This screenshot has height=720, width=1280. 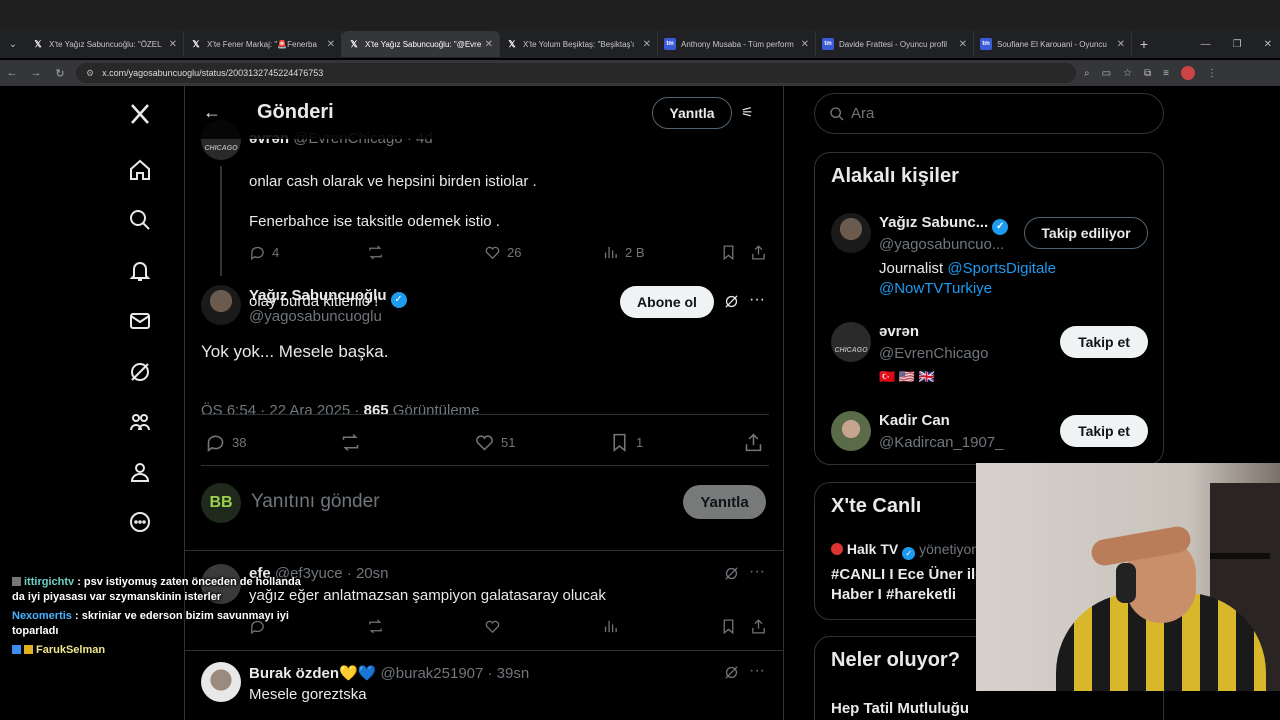 What do you see at coordinates (895, 44) in the screenshot?
I see `browser-tab: tm Davide Frattesi - Oyuncu profil ✕` at bounding box center [895, 44].